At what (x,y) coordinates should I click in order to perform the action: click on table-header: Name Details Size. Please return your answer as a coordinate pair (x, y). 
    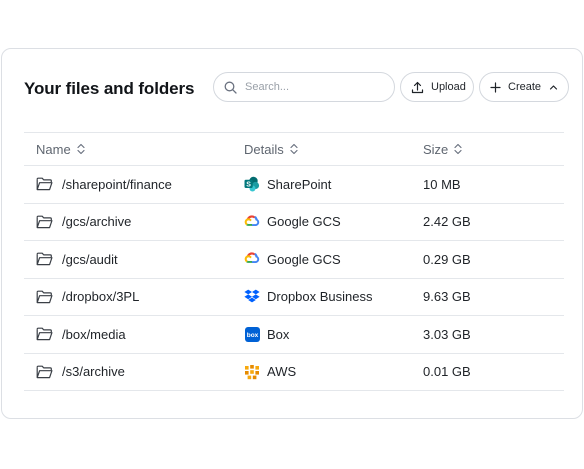
    Looking at the image, I should click on (294, 149).